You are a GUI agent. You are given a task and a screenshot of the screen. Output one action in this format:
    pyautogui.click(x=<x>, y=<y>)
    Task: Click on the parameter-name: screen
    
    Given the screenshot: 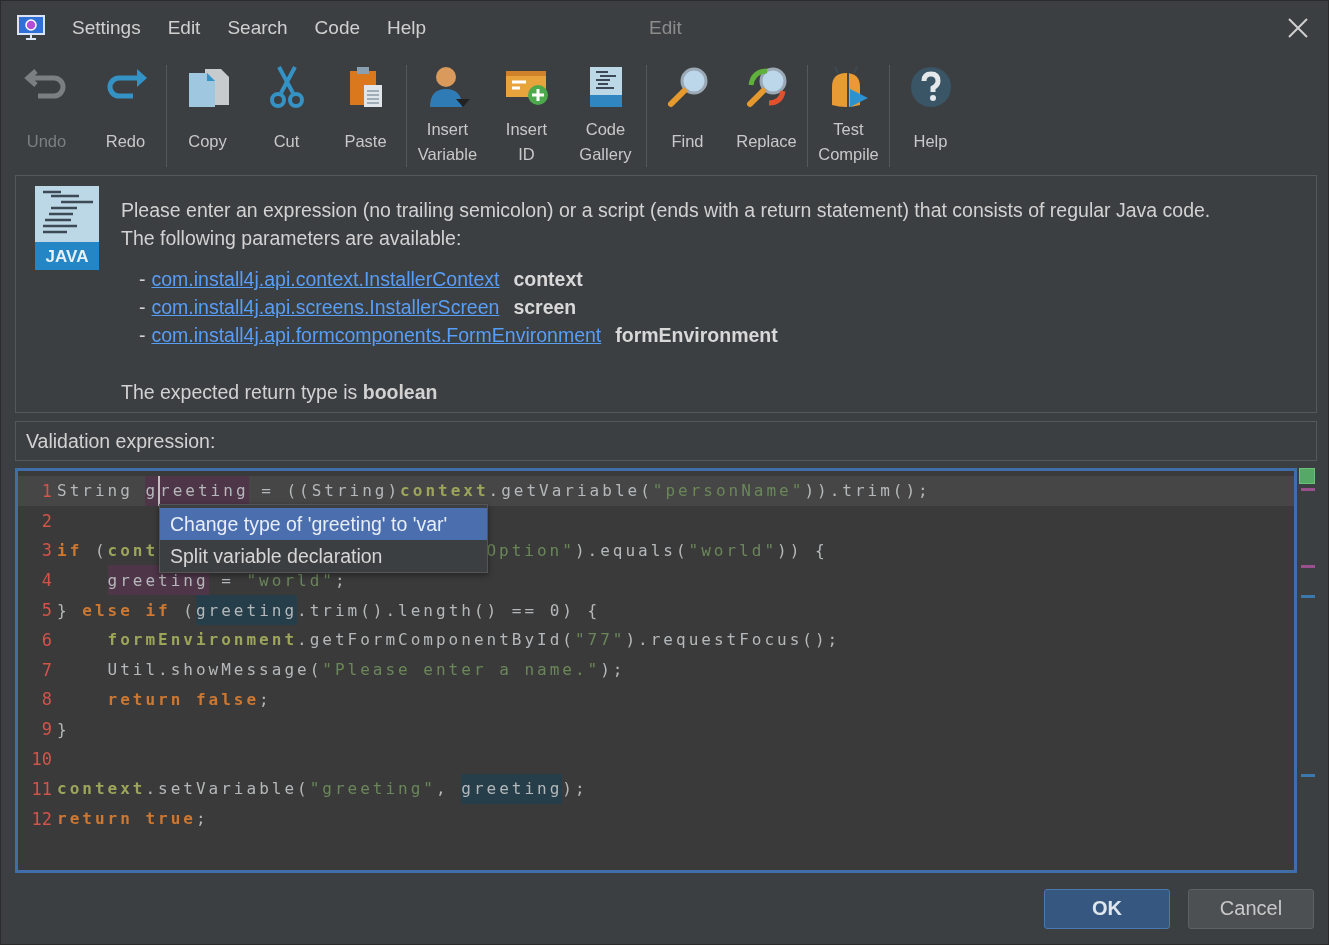 What is the action you would take?
    pyautogui.click(x=545, y=307)
    